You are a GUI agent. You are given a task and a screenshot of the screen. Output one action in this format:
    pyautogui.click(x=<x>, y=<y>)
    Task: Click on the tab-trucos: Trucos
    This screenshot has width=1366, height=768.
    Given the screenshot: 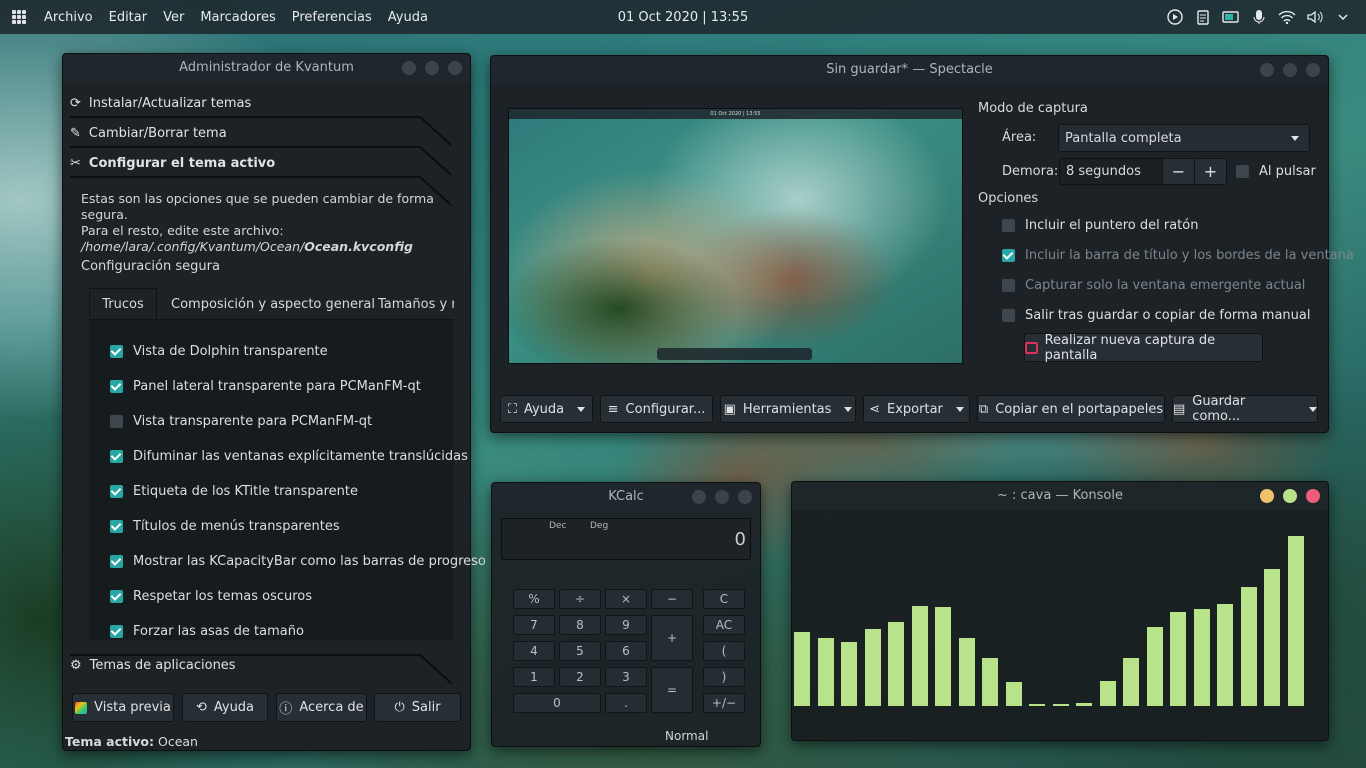 What is the action you would take?
    pyautogui.click(x=123, y=303)
    